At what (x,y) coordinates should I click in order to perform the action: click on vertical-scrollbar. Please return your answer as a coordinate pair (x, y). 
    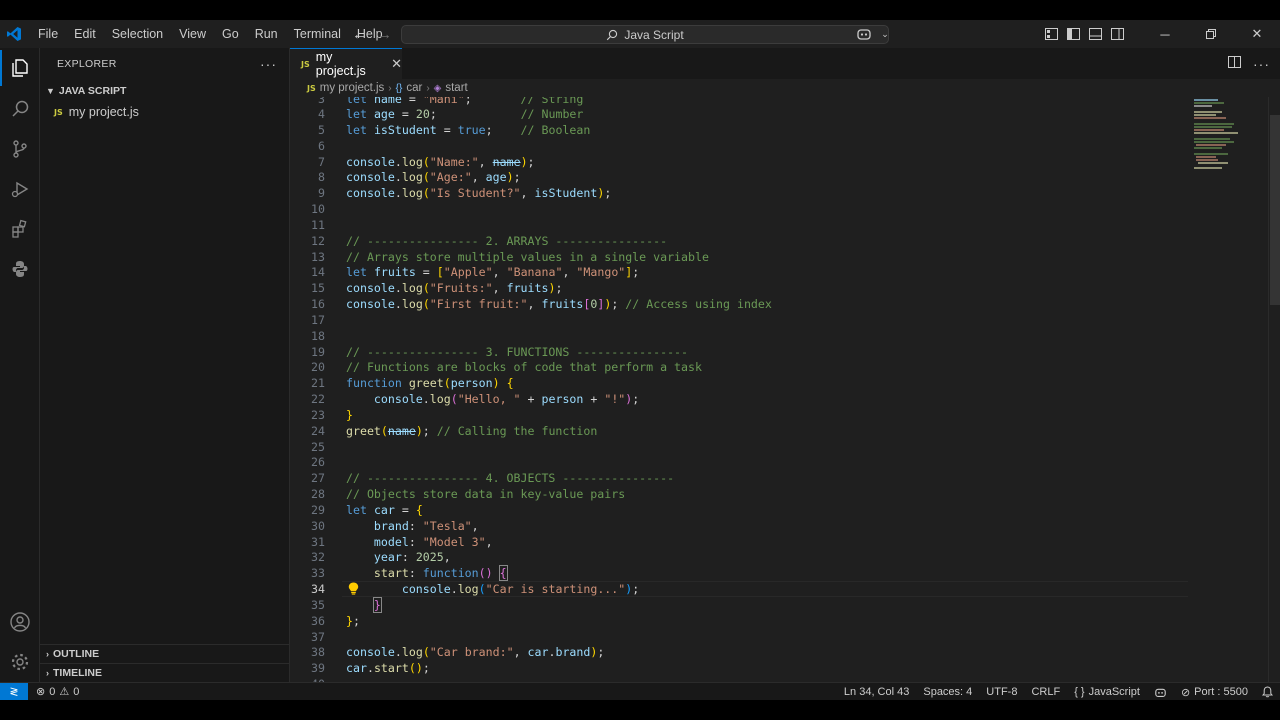
    Looking at the image, I should click on (1274, 389).